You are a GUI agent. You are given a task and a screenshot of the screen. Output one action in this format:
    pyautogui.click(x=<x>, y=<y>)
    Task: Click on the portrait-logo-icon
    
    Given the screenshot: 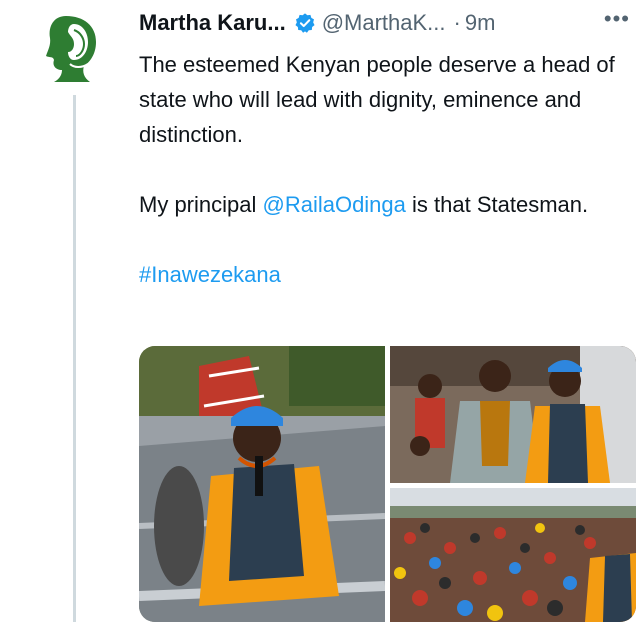 What is the action you would take?
    pyautogui.click(x=71, y=49)
    